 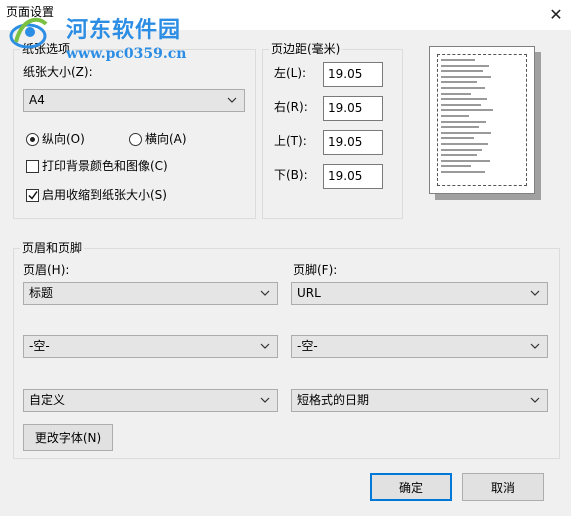 I want to click on margin-top-label: 上(T):, so click(x=290, y=141).